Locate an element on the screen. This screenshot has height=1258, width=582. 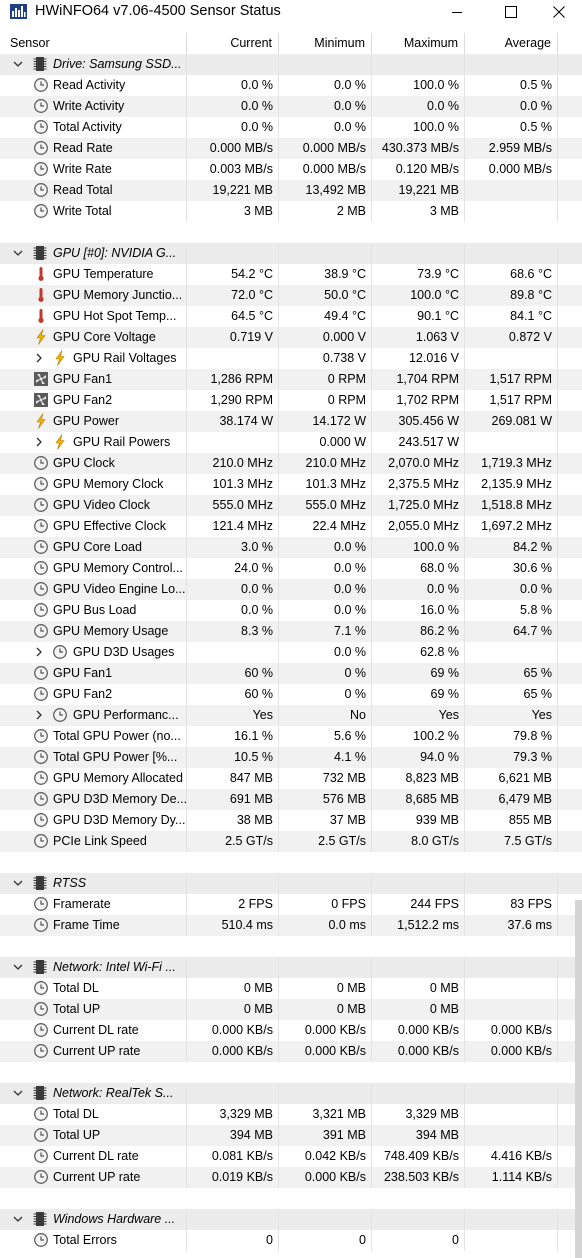
sensor-row: Read Activity 0.0 % 0.0 % 100.0 % 0.5 % is located at coordinates (291, 85).